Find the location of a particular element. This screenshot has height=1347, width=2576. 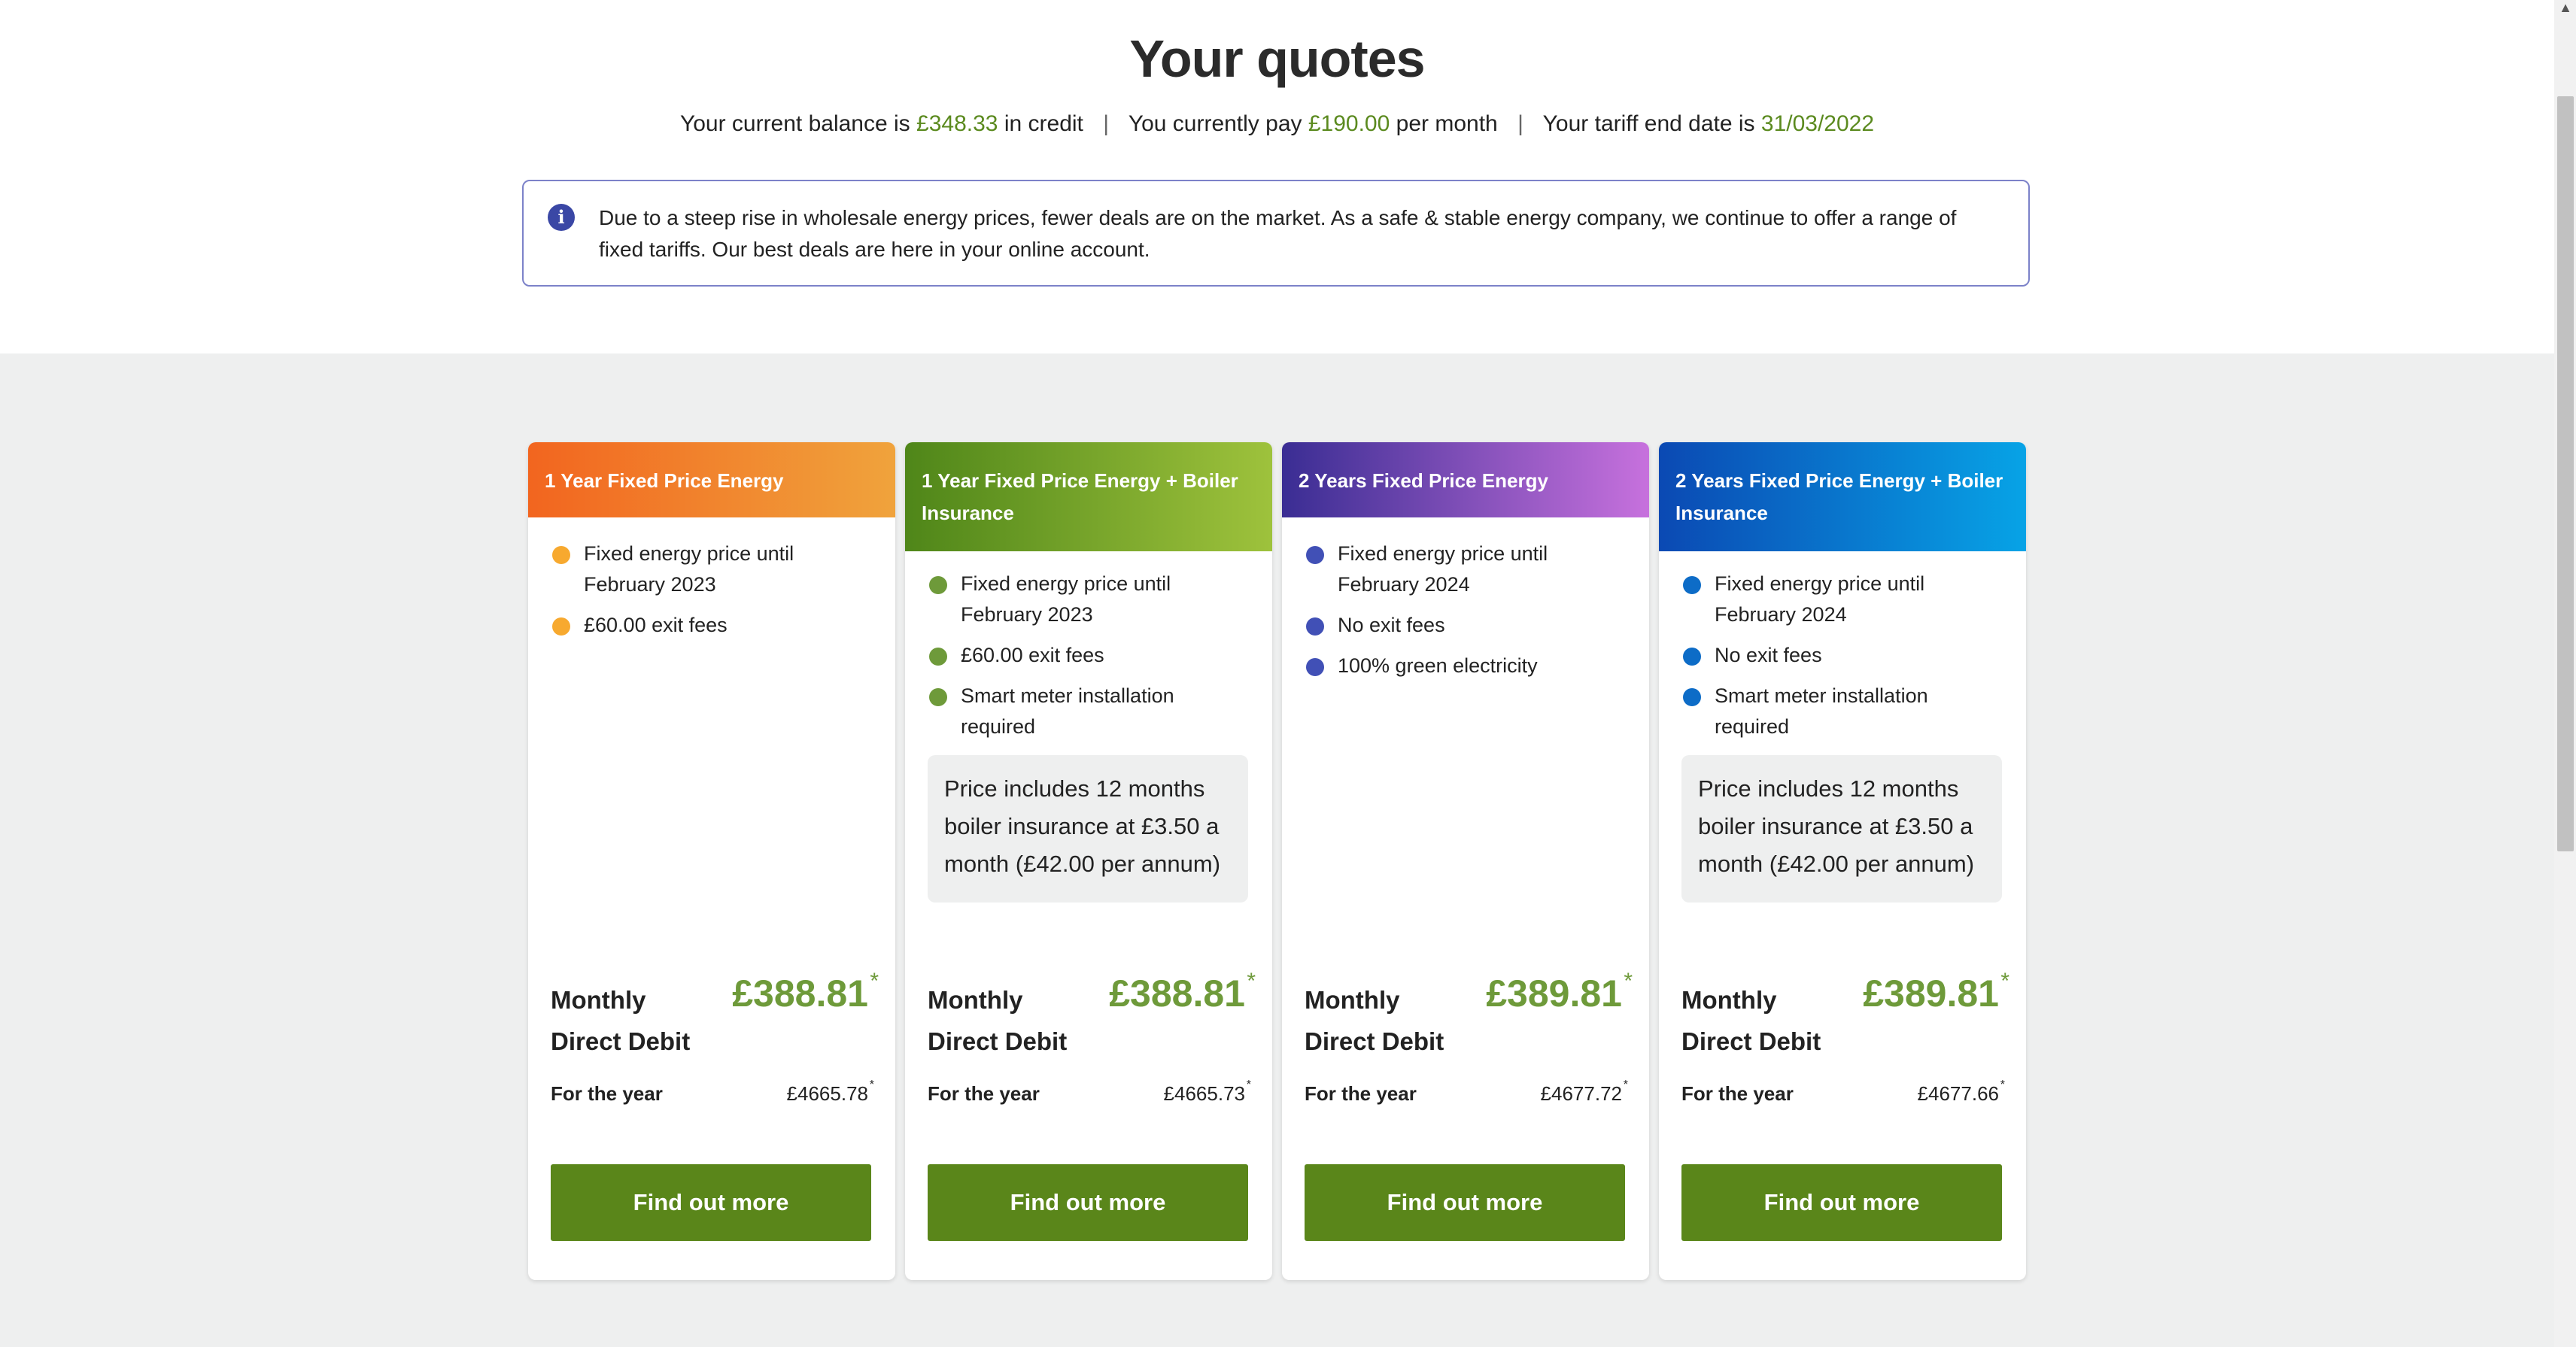

feature-text: 100% green electricity is located at coordinates (1438, 665).